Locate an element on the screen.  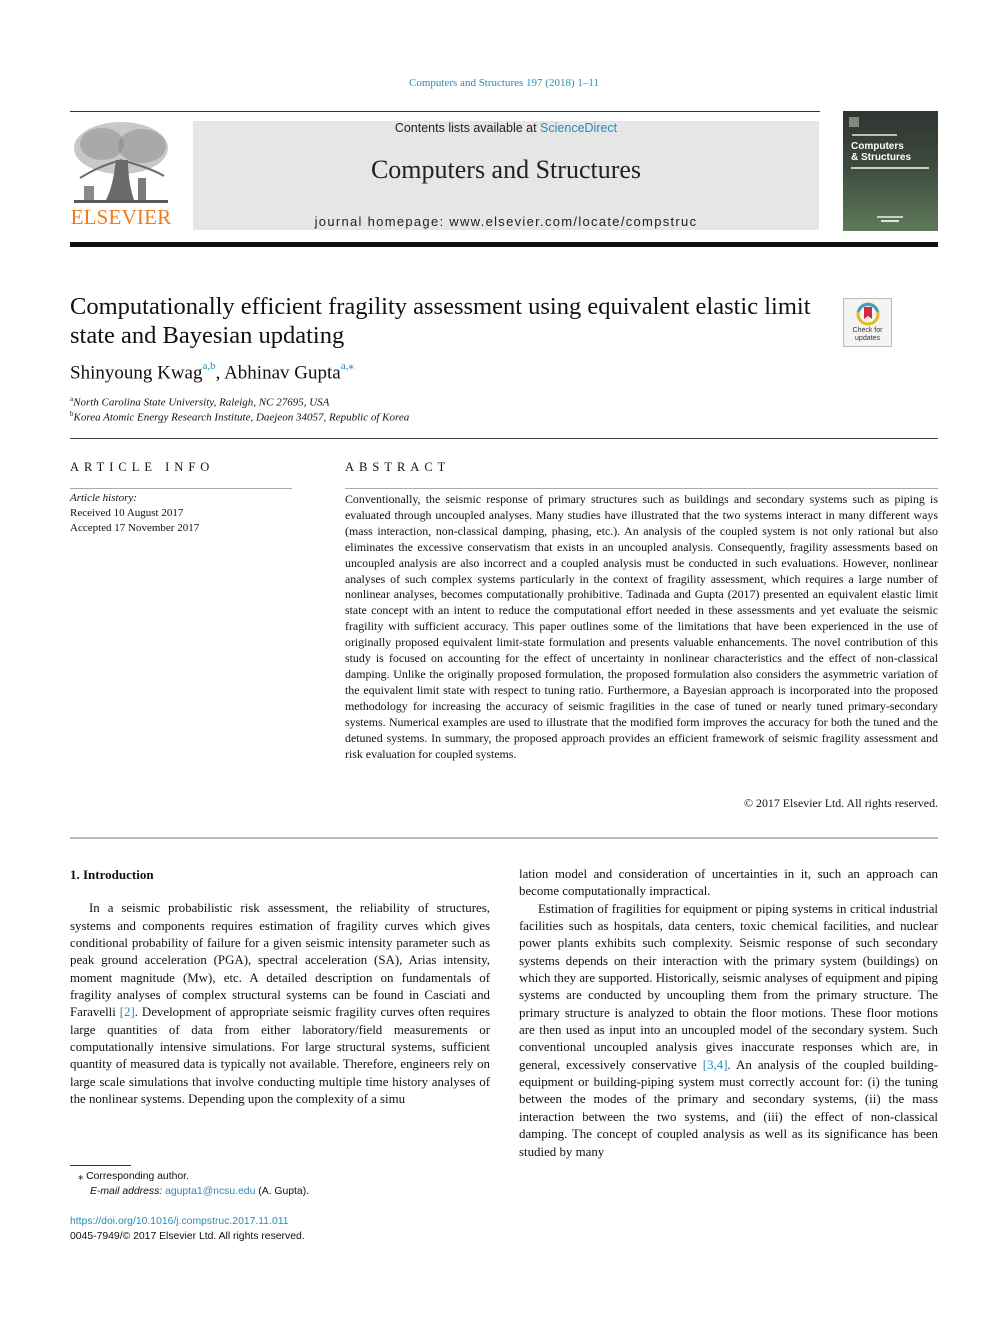
email-label: E-mail address: is located at coordinates (128, 1191).